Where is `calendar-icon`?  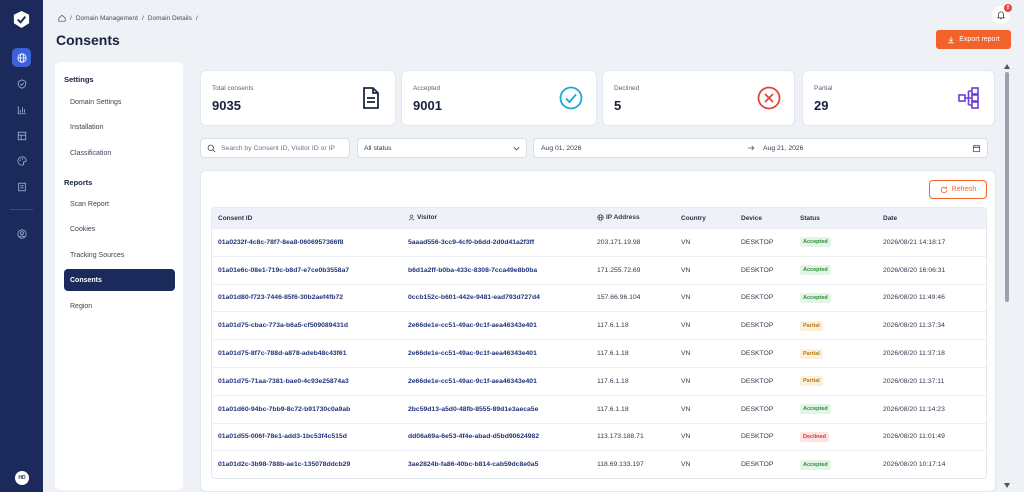
calendar-icon is located at coordinates (976, 148).